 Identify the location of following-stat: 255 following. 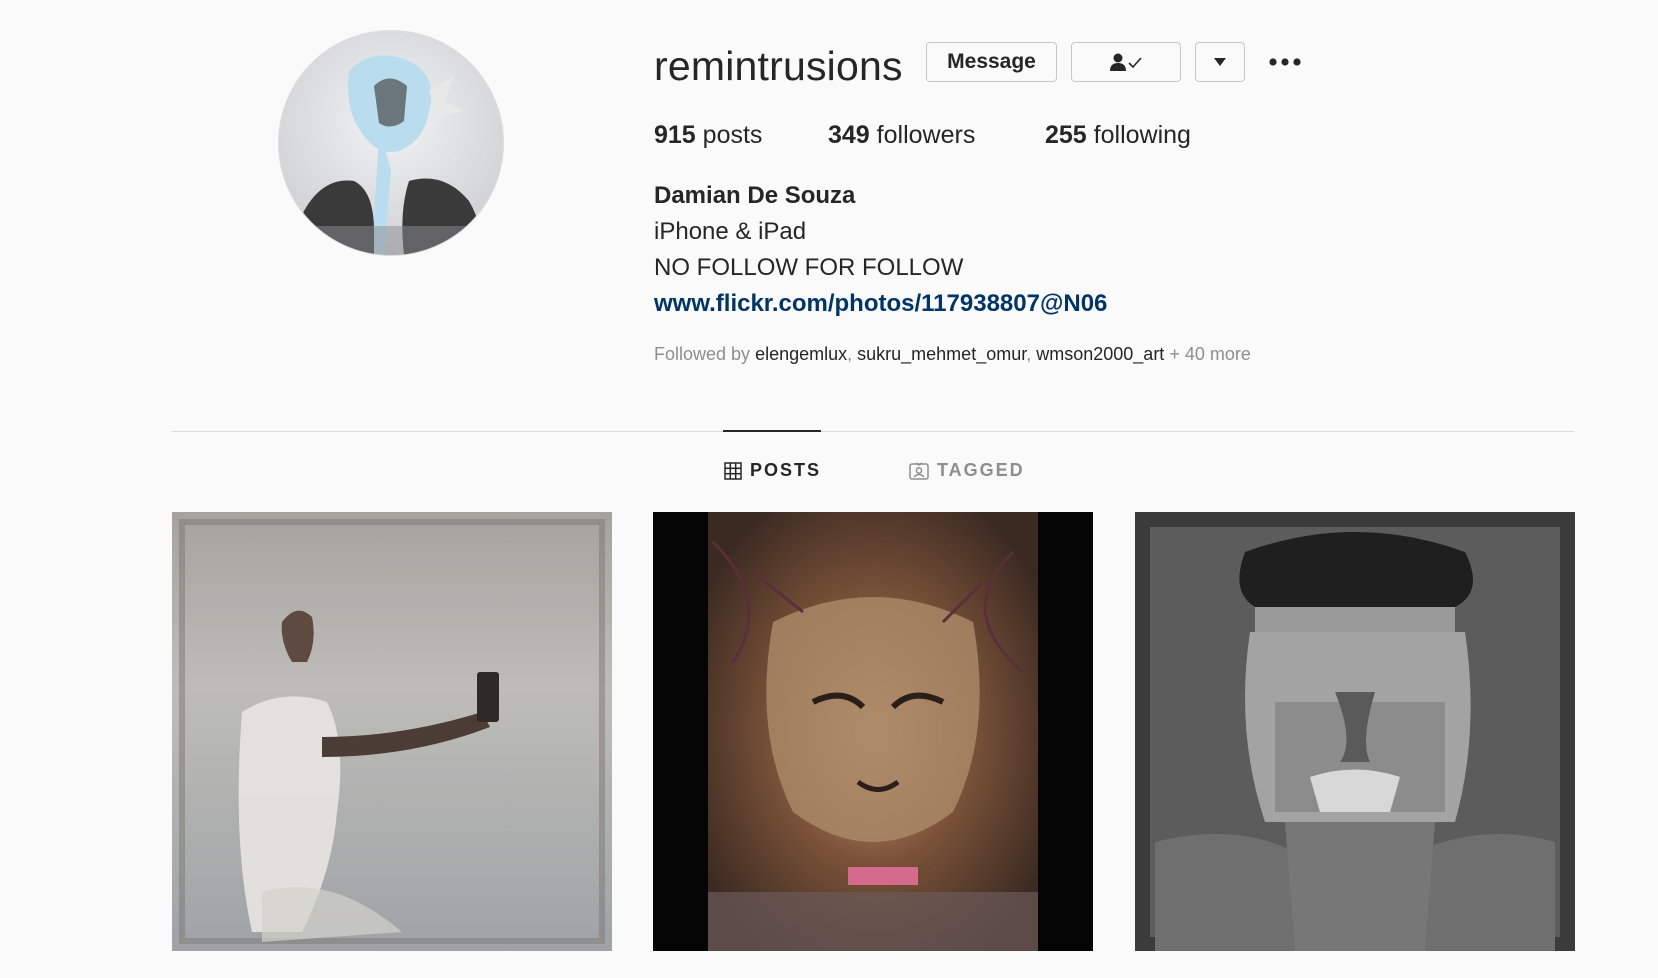
(1118, 135).